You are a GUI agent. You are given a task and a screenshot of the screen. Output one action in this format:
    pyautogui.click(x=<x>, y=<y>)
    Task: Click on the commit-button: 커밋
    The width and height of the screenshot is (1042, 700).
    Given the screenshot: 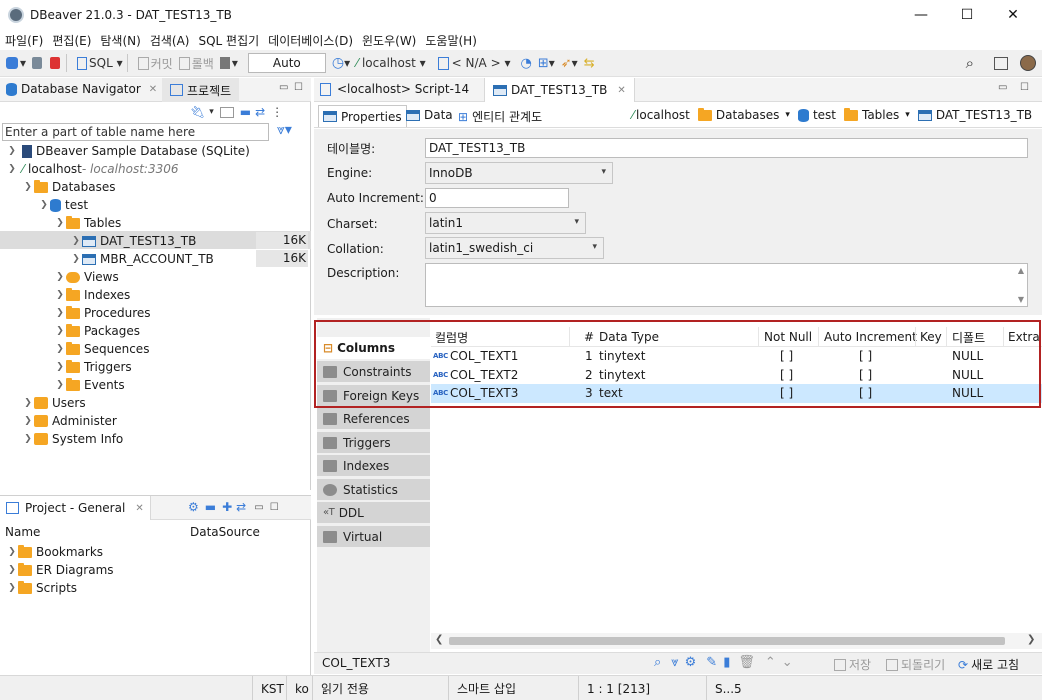 What is the action you would take?
    pyautogui.click(x=155, y=63)
    